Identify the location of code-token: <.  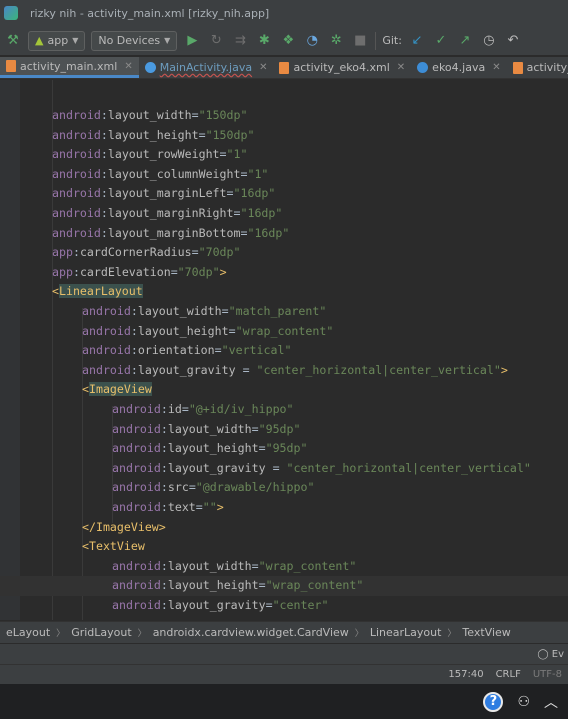
(85, 546).